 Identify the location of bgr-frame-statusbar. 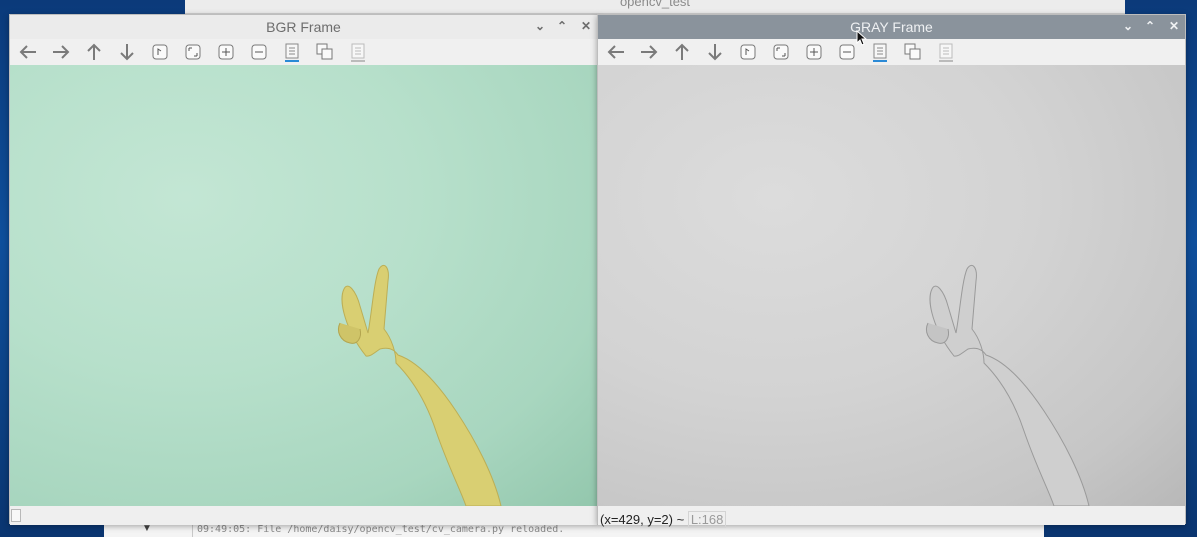
(303, 515).